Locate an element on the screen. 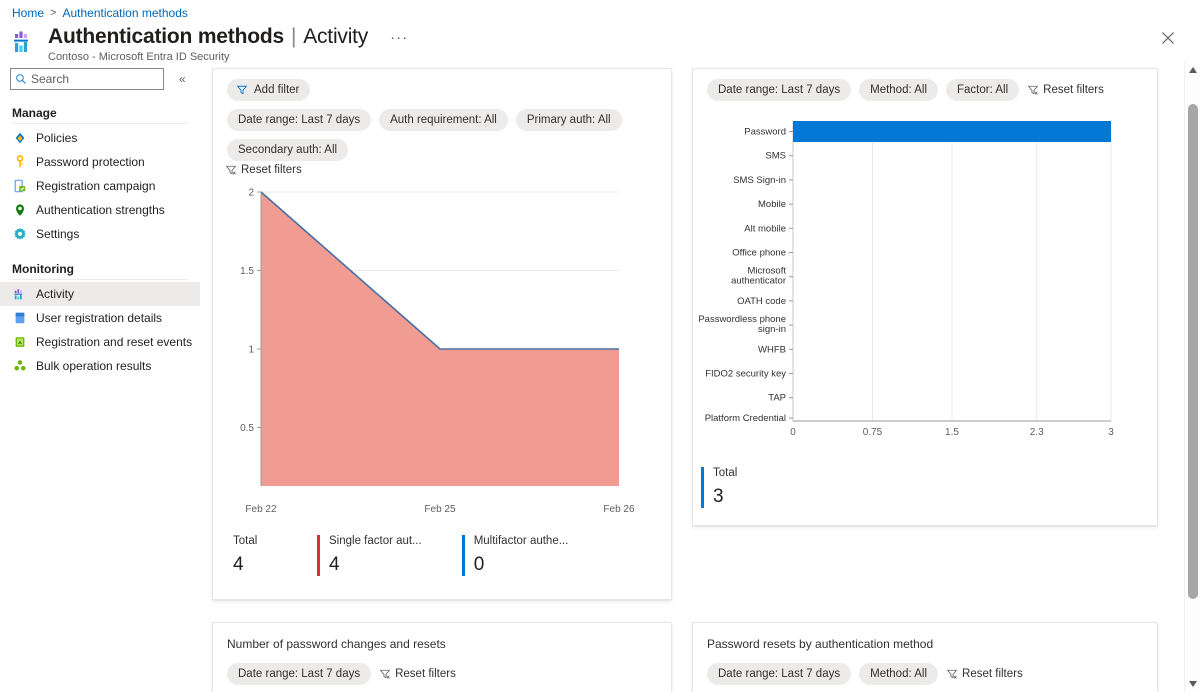 This screenshot has width=1200, height=692. sidebar-item-bulk-operation-results: Bulk operation results is located at coordinates (100, 366).